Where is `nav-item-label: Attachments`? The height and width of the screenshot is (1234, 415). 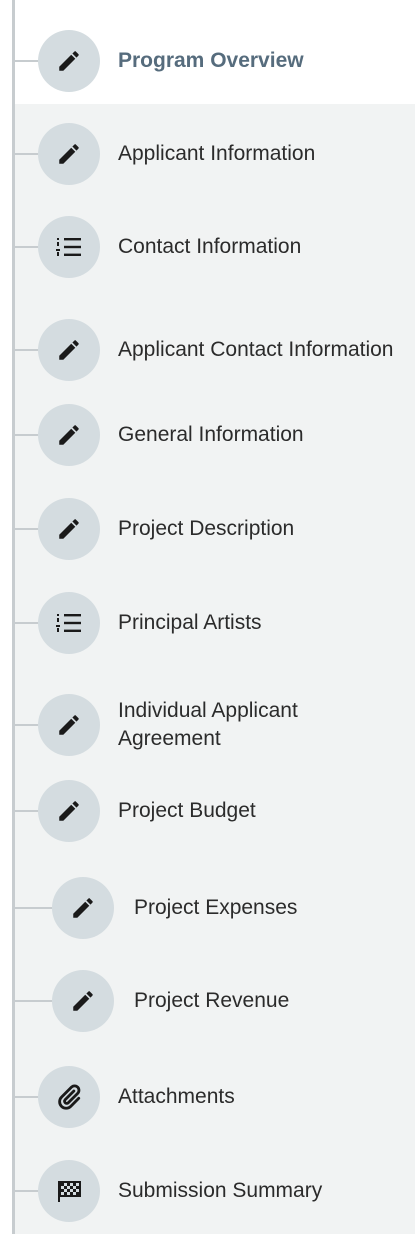 nav-item-label: Attachments is located at coordinates (176, 1096).